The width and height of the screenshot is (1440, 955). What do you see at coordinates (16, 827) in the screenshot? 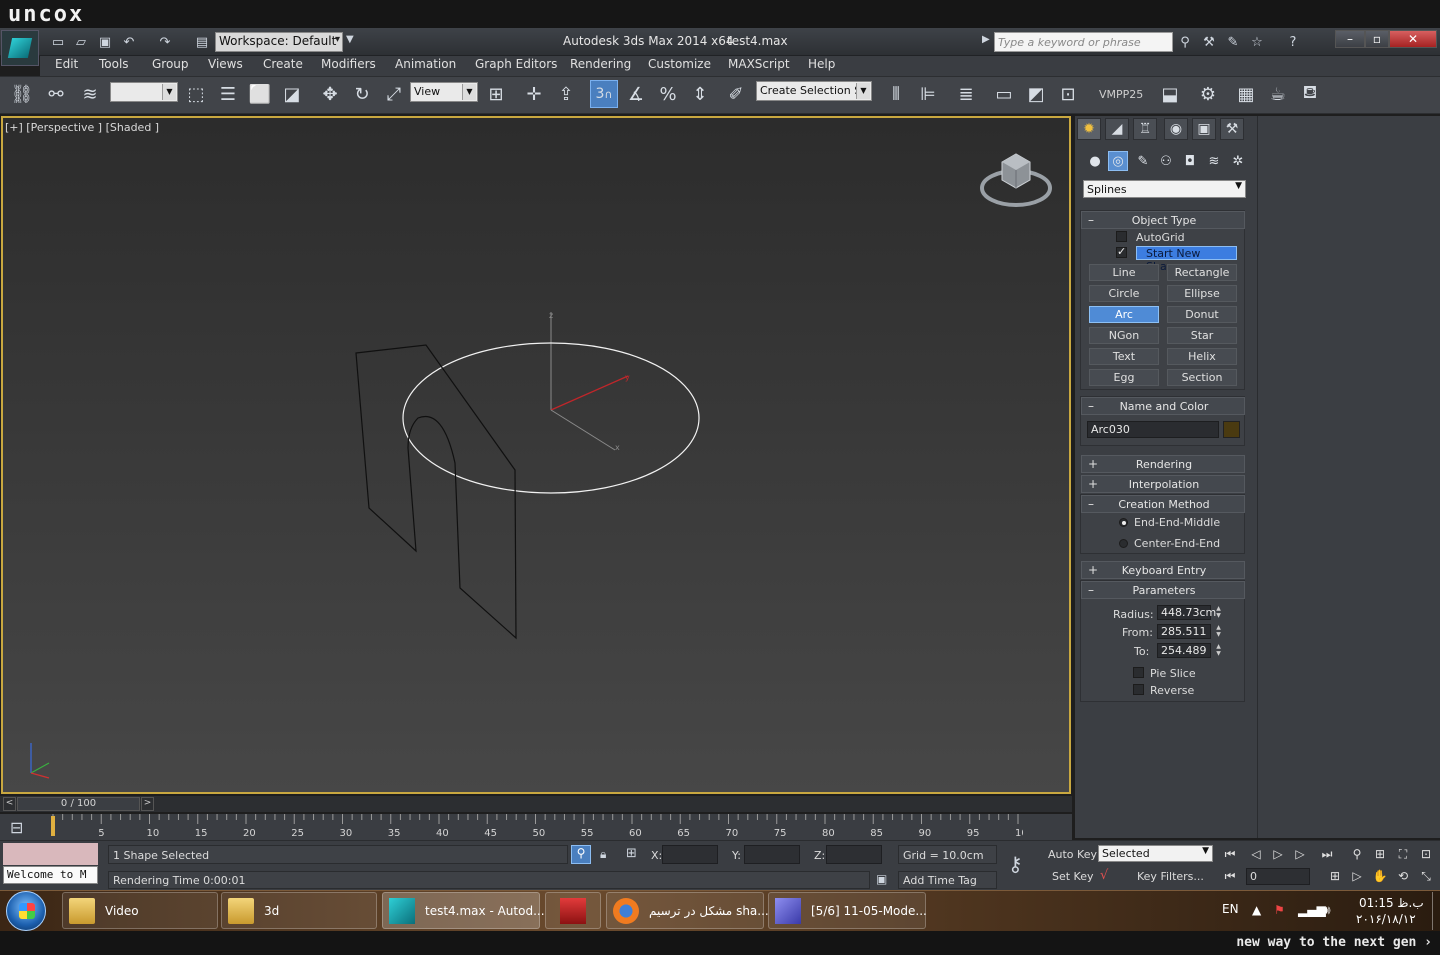
I see `mini-curve-editor-icon: ⊟` at bounding box center [16, 827].